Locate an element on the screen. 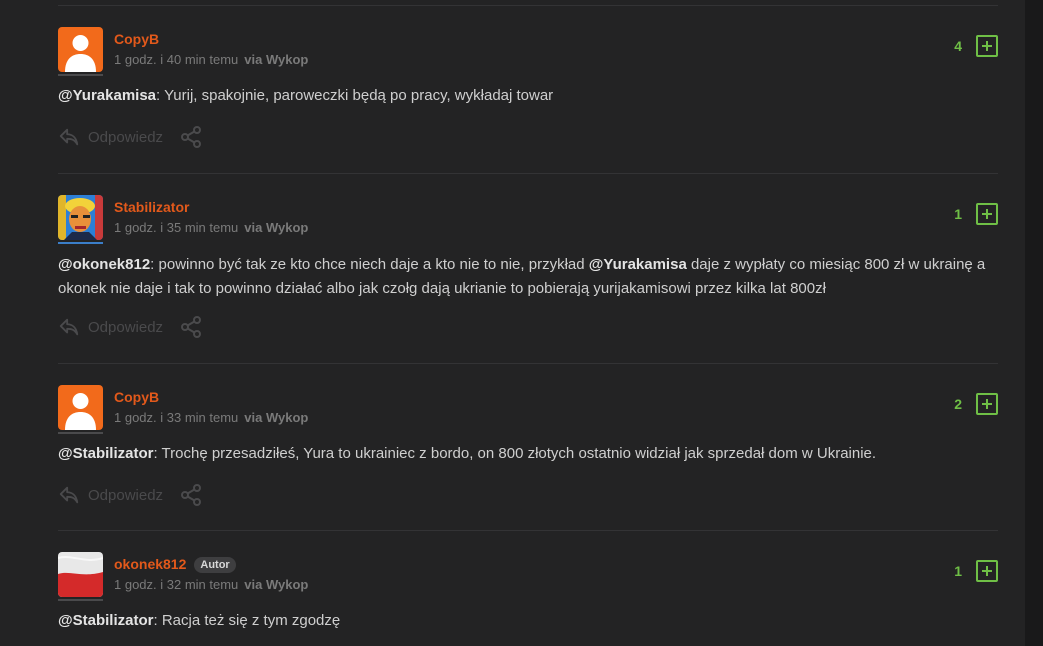 The height and width of the screenshot is (646, 1043). vote-count: 2 is located at coordinates (958, 404).